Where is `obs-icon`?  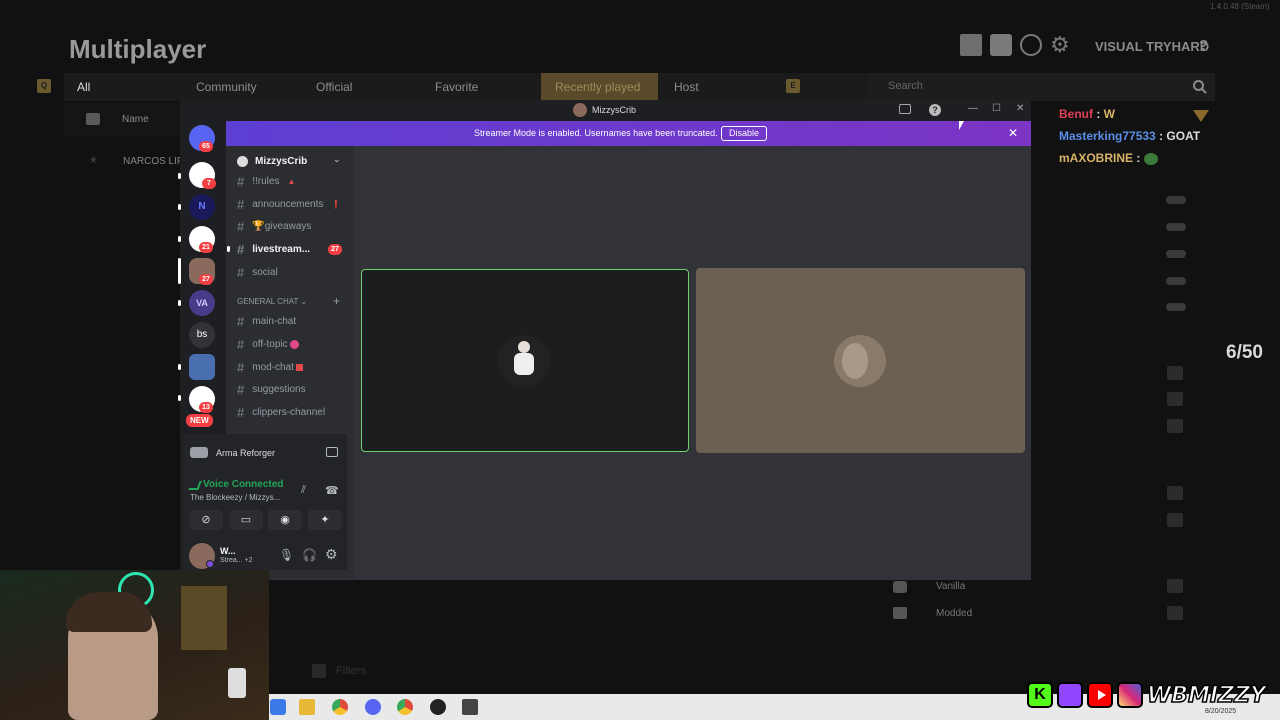
obs-icon is located at coordinates (438, 707).